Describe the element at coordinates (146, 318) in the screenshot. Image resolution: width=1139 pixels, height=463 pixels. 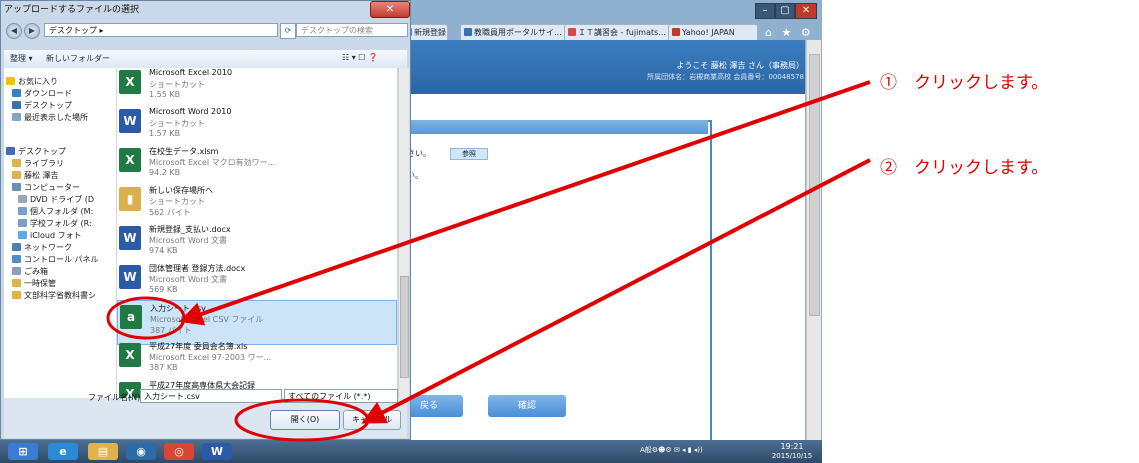
I see `highlight-file-ellipse` at that location.